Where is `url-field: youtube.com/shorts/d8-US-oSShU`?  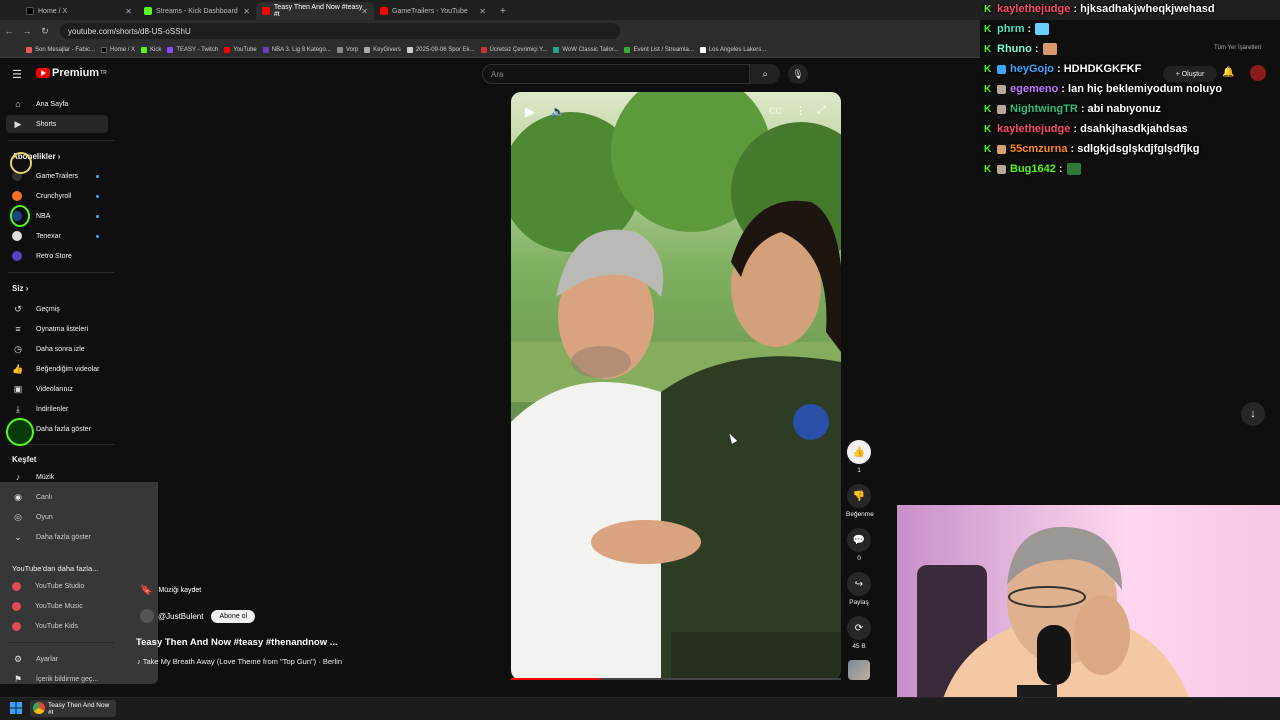
url-field: youtube.com/shorts/d8-US-oSShU is located at coordinates (340, 31).